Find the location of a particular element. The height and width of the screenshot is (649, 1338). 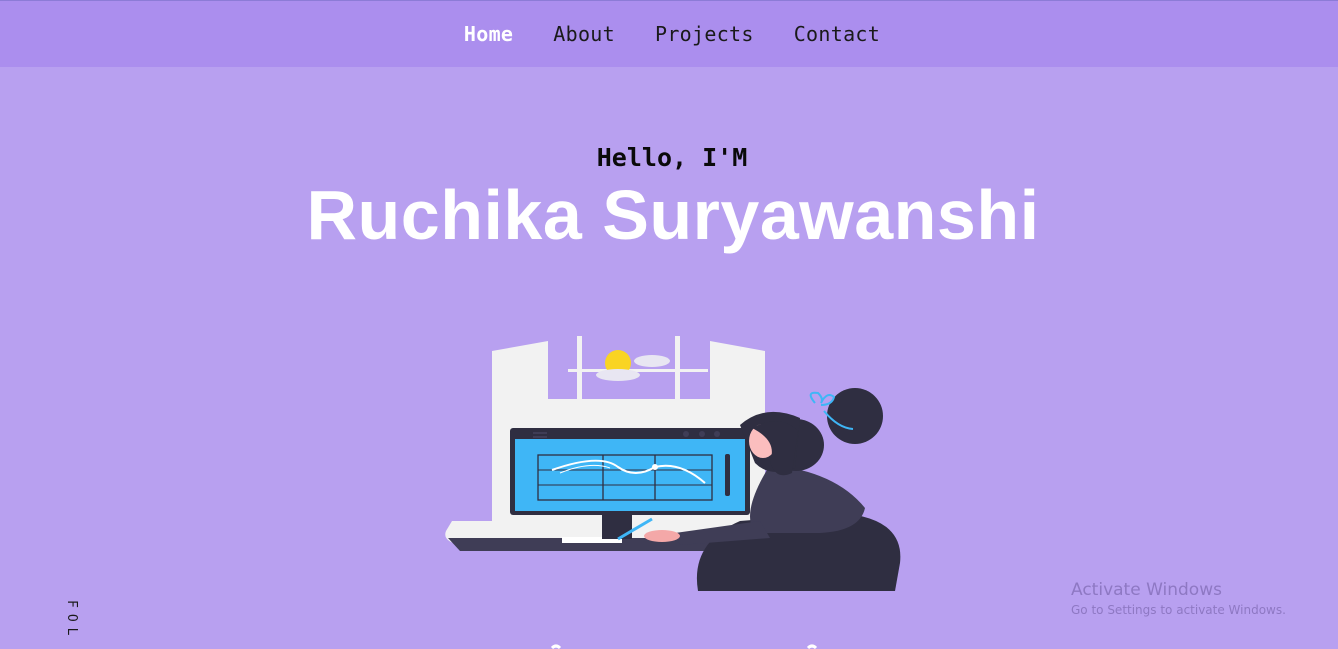

hero-name: Ruchika Suryawanshi is located at coordinates (673, 215).